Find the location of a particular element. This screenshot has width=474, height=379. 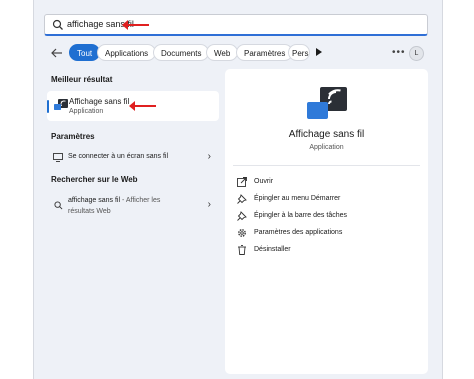

tab-web: Web is located at coordinates (222, 52).